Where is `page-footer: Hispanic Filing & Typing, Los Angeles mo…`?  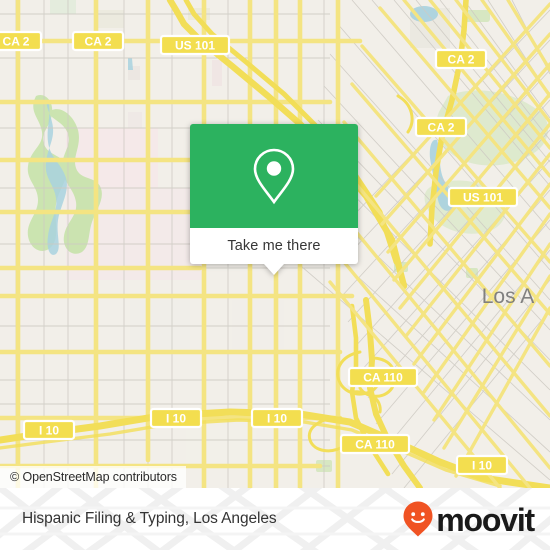 page-footer: Hispanic Filing & Typing, Los Angeles mo… is located at coordinates (275, 519).